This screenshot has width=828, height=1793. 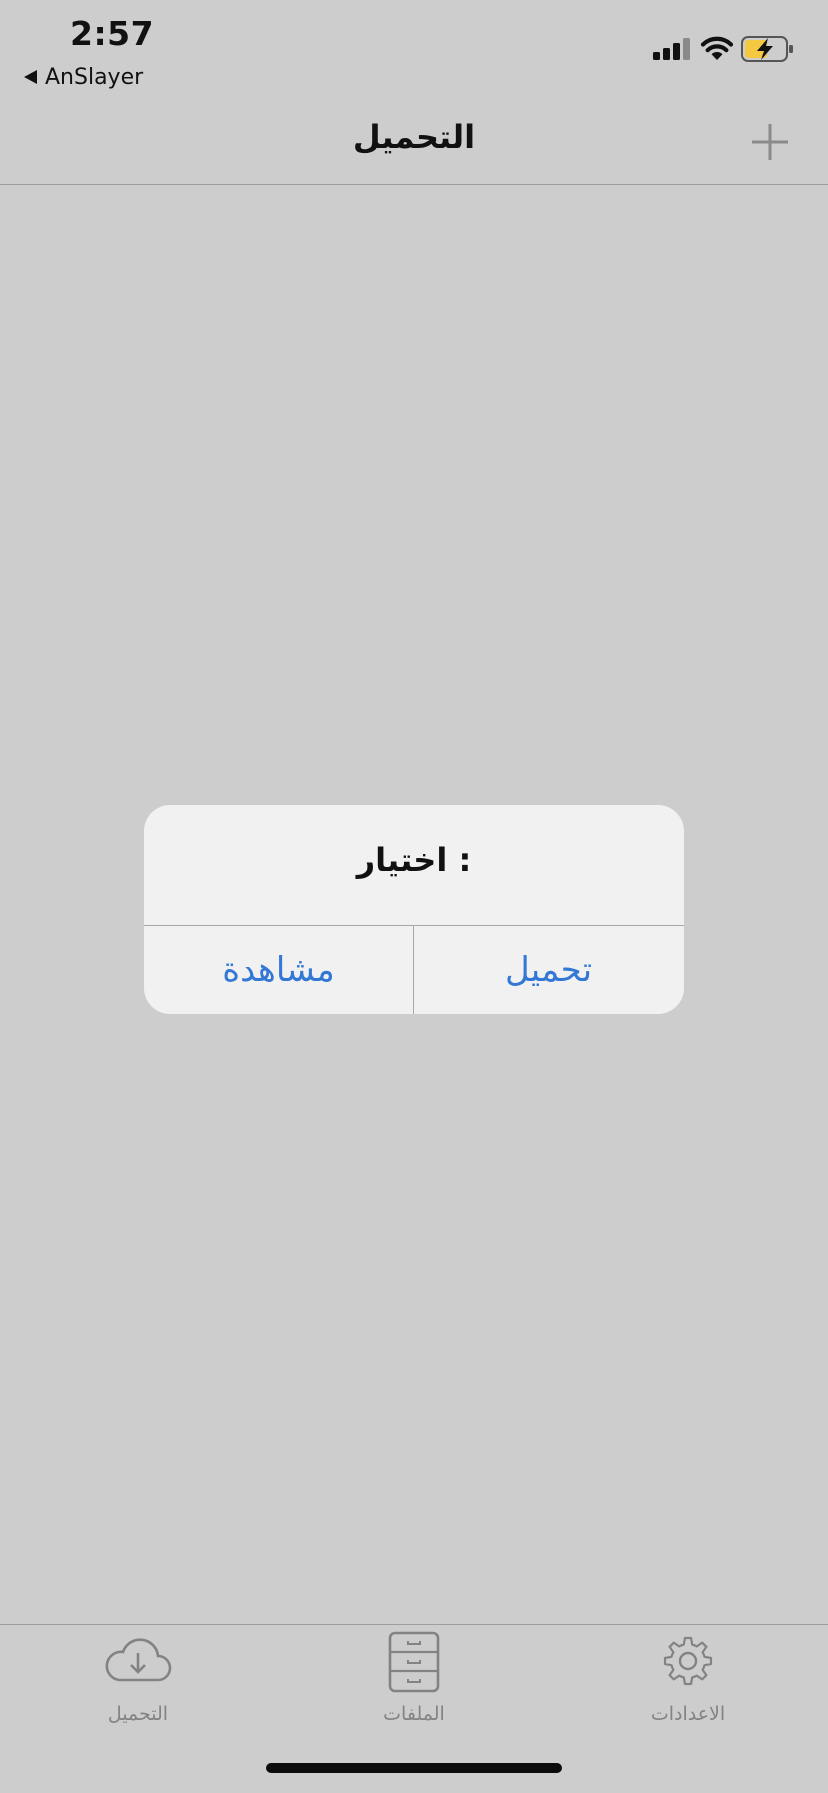 I want to click on tab-downloads-label: التحميل, so click(x=138, y=1714).